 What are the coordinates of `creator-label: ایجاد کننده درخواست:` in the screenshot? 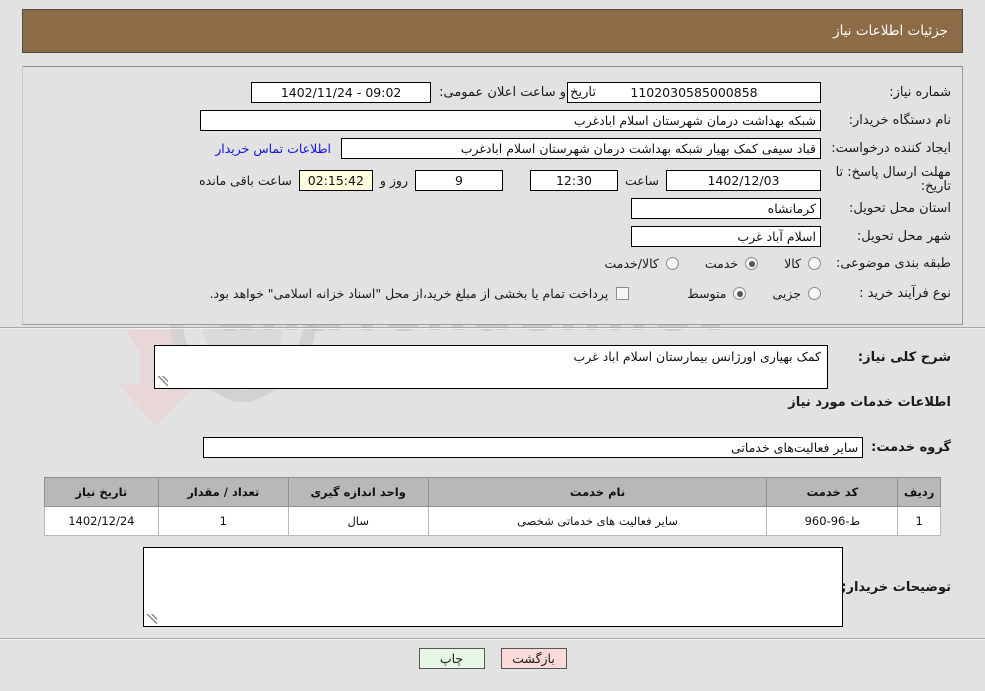 It's located at (891, 148).